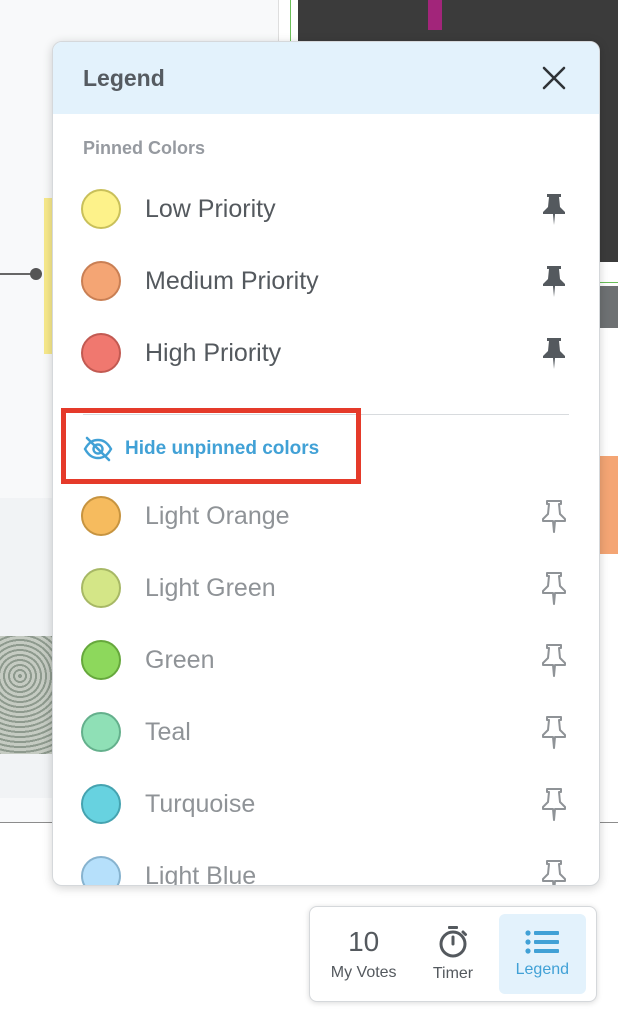 This screenshot has height=1026, width=618. What do you see at coordinates (453, 942) in the screenshot?
I see `stopwatch-icon` at bounding box center [453, 942].